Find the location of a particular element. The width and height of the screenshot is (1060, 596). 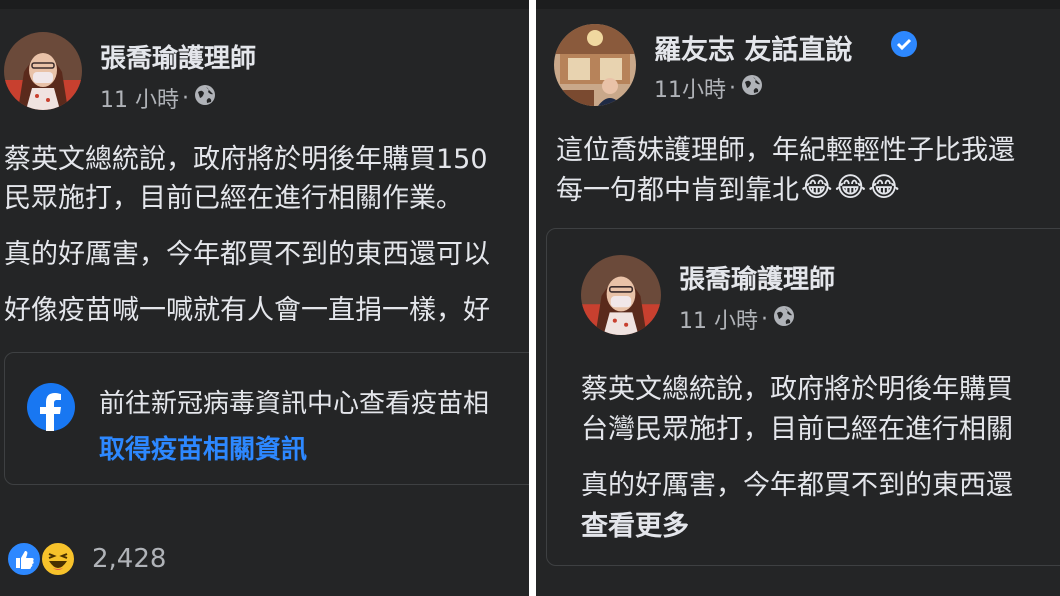

post-body-line: 這位喬妹護理師，年紀輕輕性子比我還 is located at coordinates (785, 150).